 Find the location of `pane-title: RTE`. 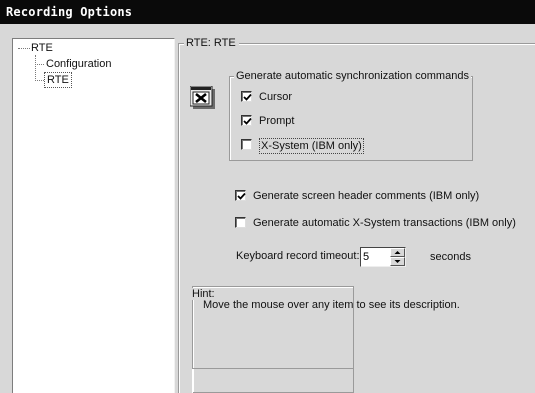

pane-title: RTE is located at coordinates (212, 43).